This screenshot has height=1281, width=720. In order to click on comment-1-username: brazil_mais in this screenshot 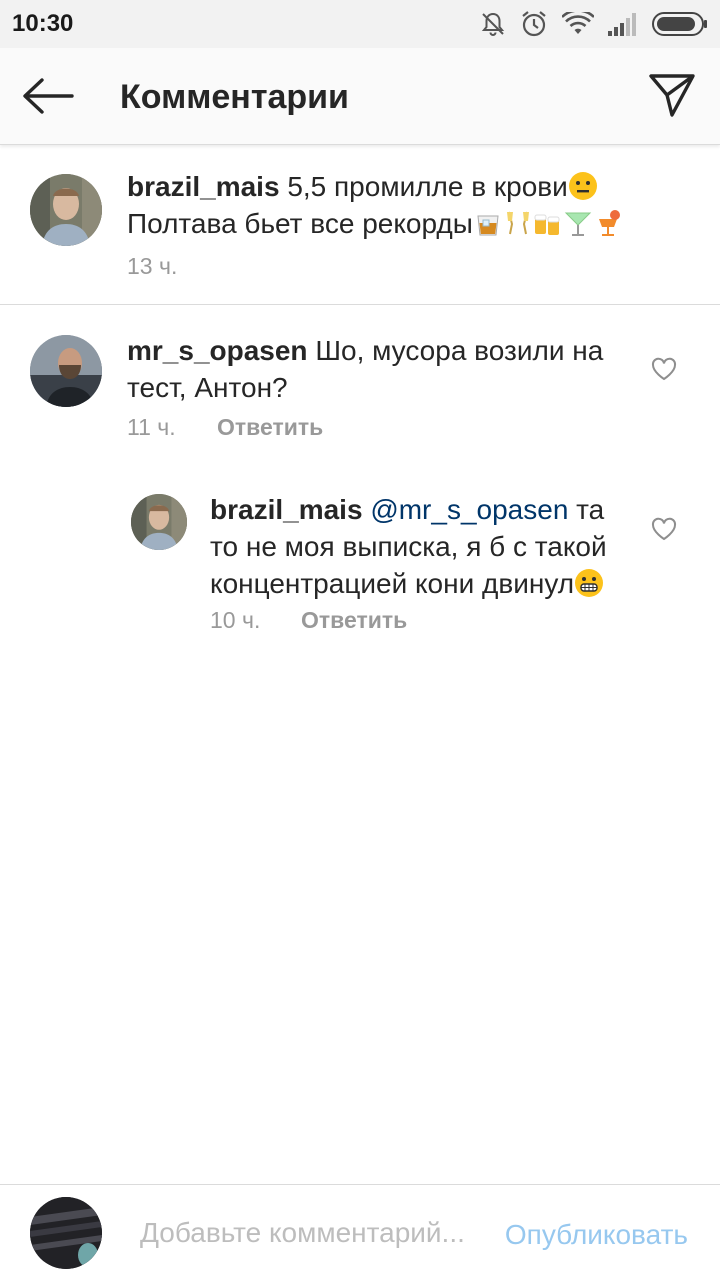, I will do `click(203, 186)`.